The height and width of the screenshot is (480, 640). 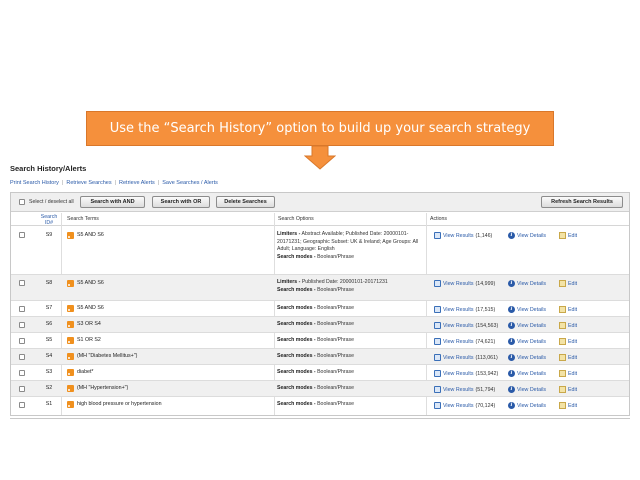 What do you see at coordinates (466, 373) in the screenshot?
I see `view-results-link: View Results (153,942)` at bounding box center [466, 373].